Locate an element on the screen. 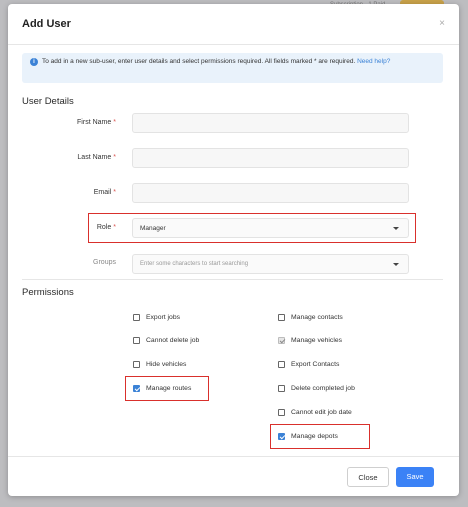  last-name-field is located at coordinates (270, 158).